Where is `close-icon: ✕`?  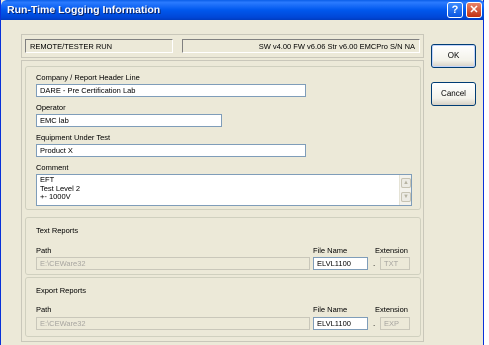 close-icon: ✕ is located at coordinates (474, 10).